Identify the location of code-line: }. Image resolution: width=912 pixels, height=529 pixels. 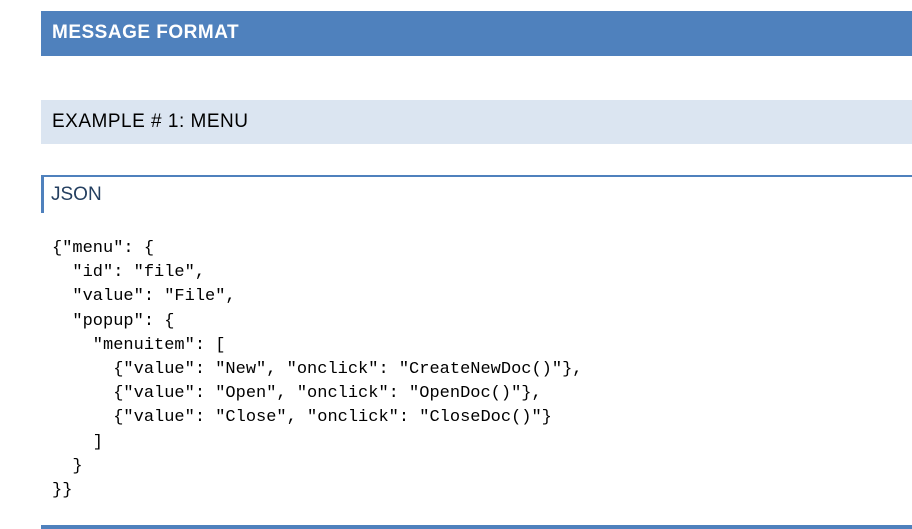
(67, 466).